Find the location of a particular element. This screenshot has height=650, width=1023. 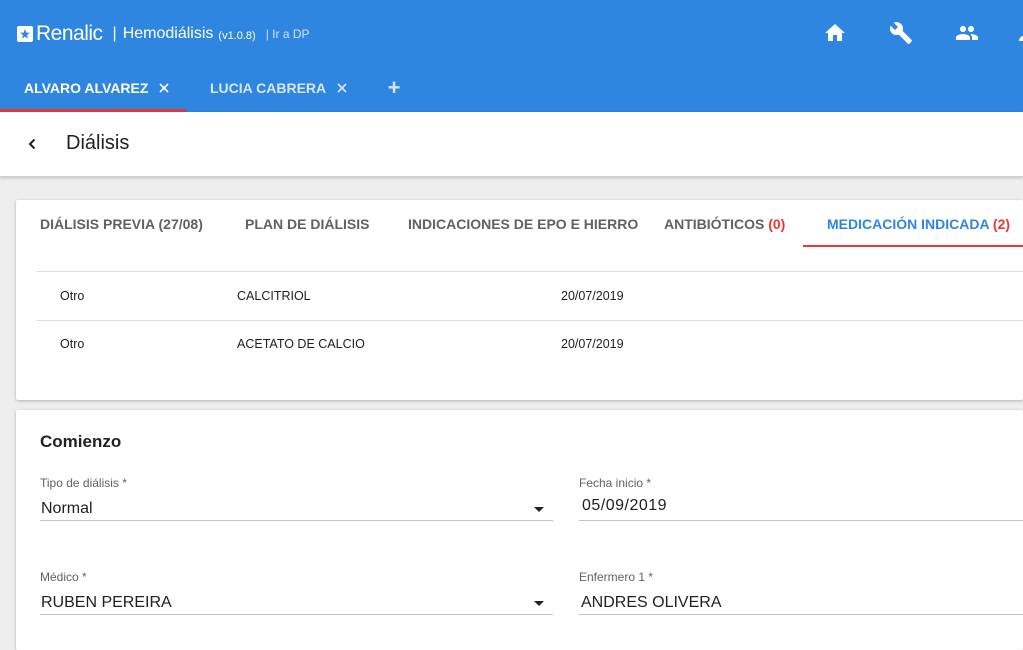

dialysis-type-select: Tipo de diálisis * Normal is located at coordinates (296, 498).